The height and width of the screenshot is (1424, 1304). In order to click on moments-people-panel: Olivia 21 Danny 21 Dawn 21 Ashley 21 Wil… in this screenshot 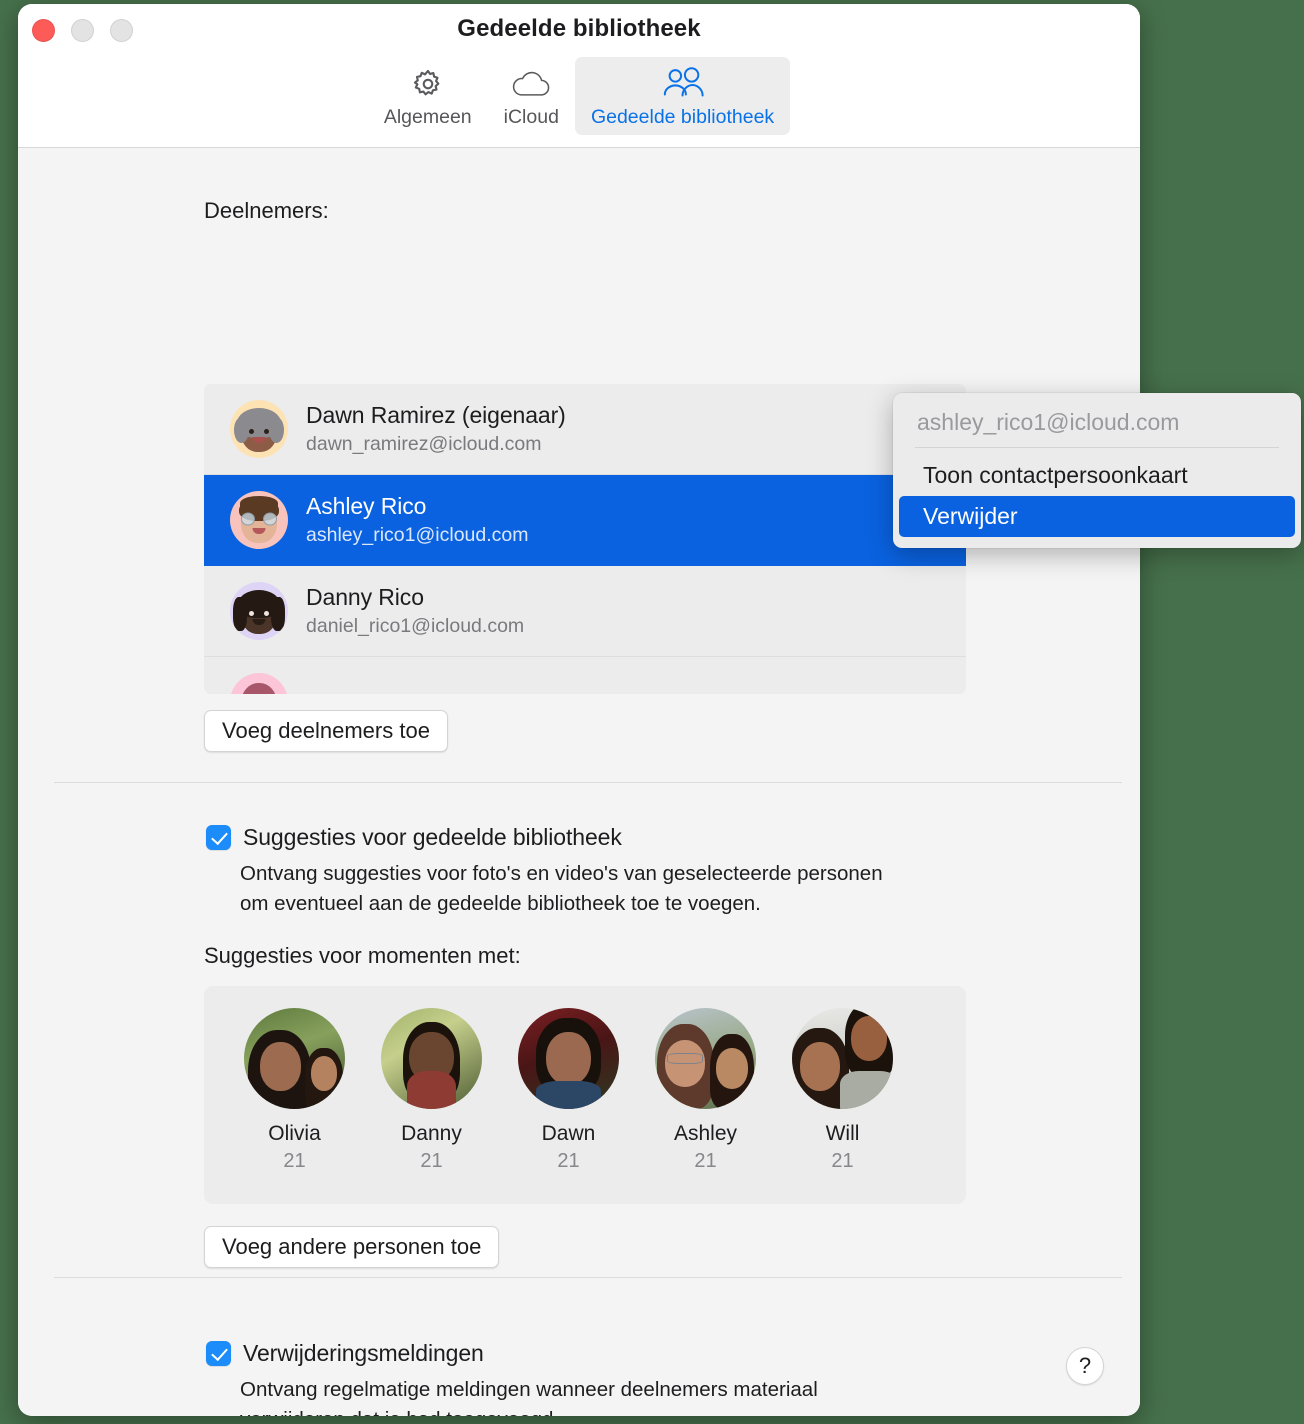, I will do `click(585, 1095)`.